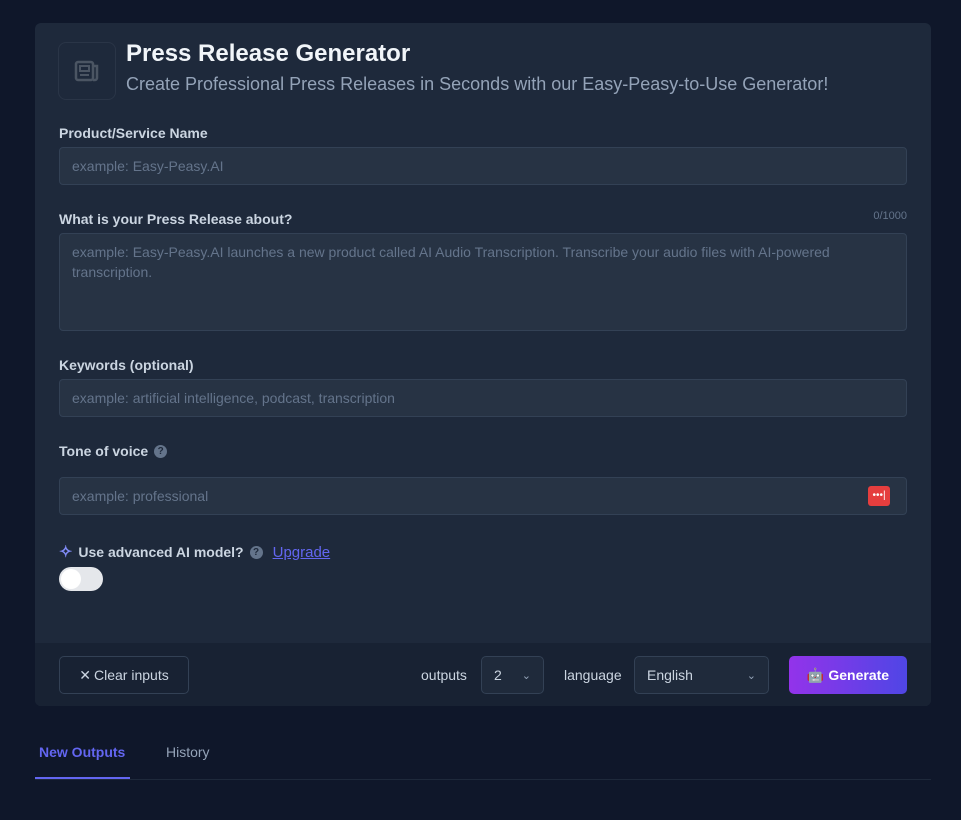 The width and height of the screenshot is (961, 820). I want to click on language-value: English, so click(670, 675).